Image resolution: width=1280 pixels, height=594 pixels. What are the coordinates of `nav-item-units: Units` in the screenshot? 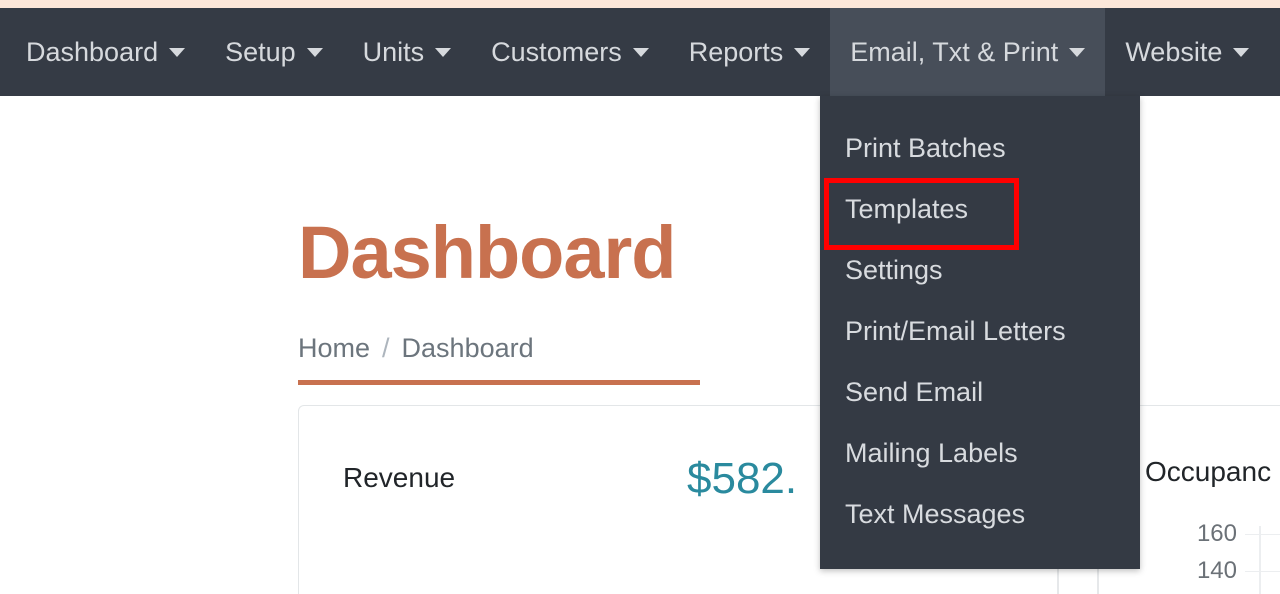 It's located at (407, 52).